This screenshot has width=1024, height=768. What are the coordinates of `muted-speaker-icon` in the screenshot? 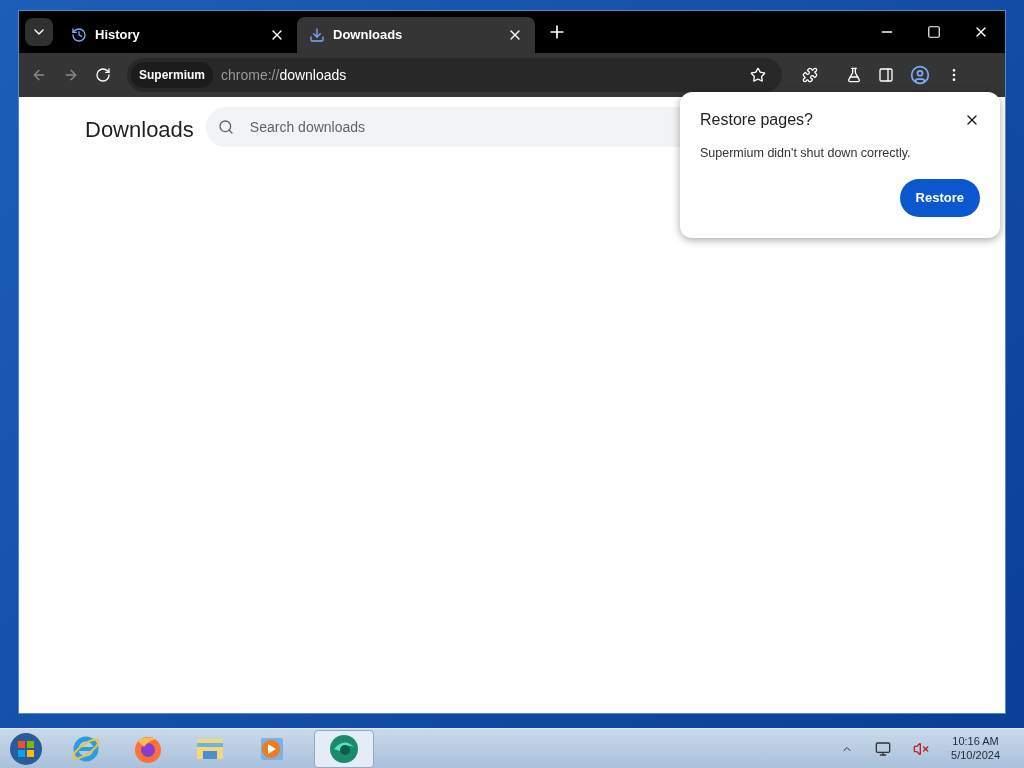 It's located at (921, 748).